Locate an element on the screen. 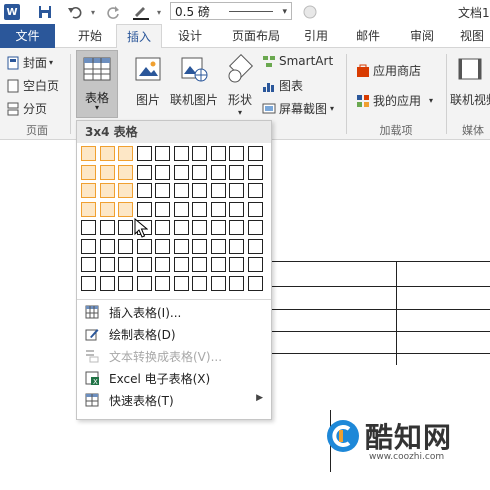  pen-color-icon is located at coordinates (141, 12).